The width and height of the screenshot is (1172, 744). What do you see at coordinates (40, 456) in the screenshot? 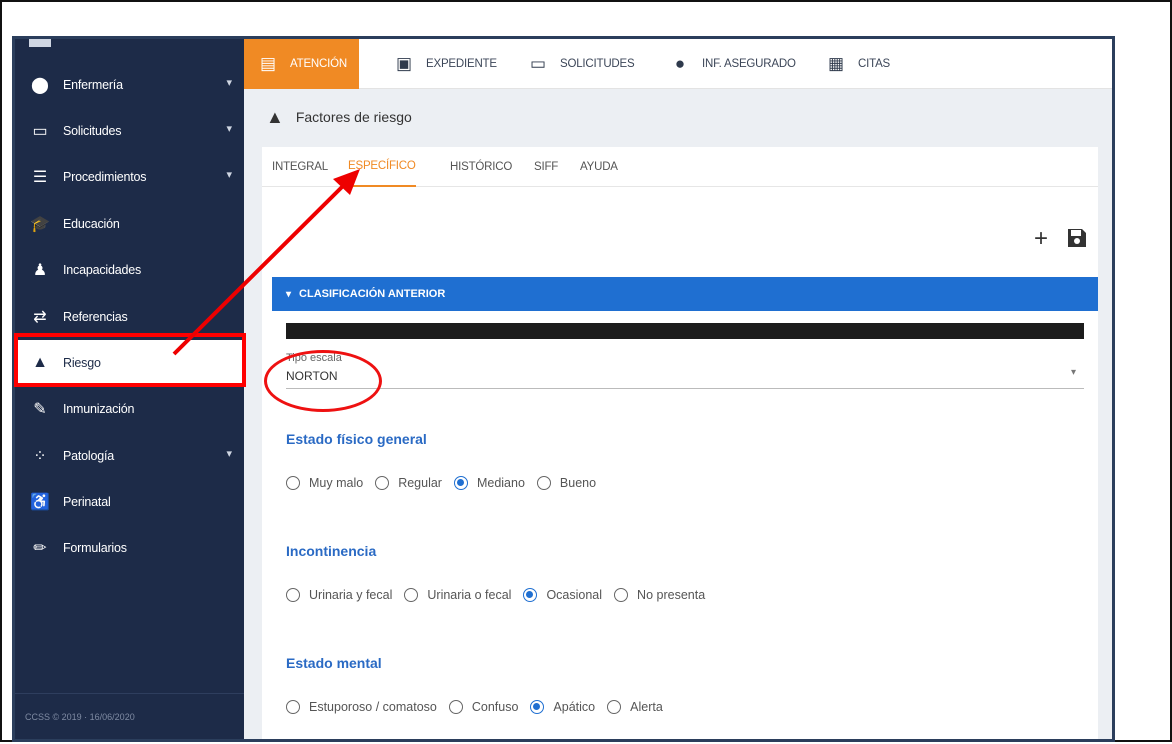
I see `molecule-icon: ⁘` at bounding box center [40, 456].